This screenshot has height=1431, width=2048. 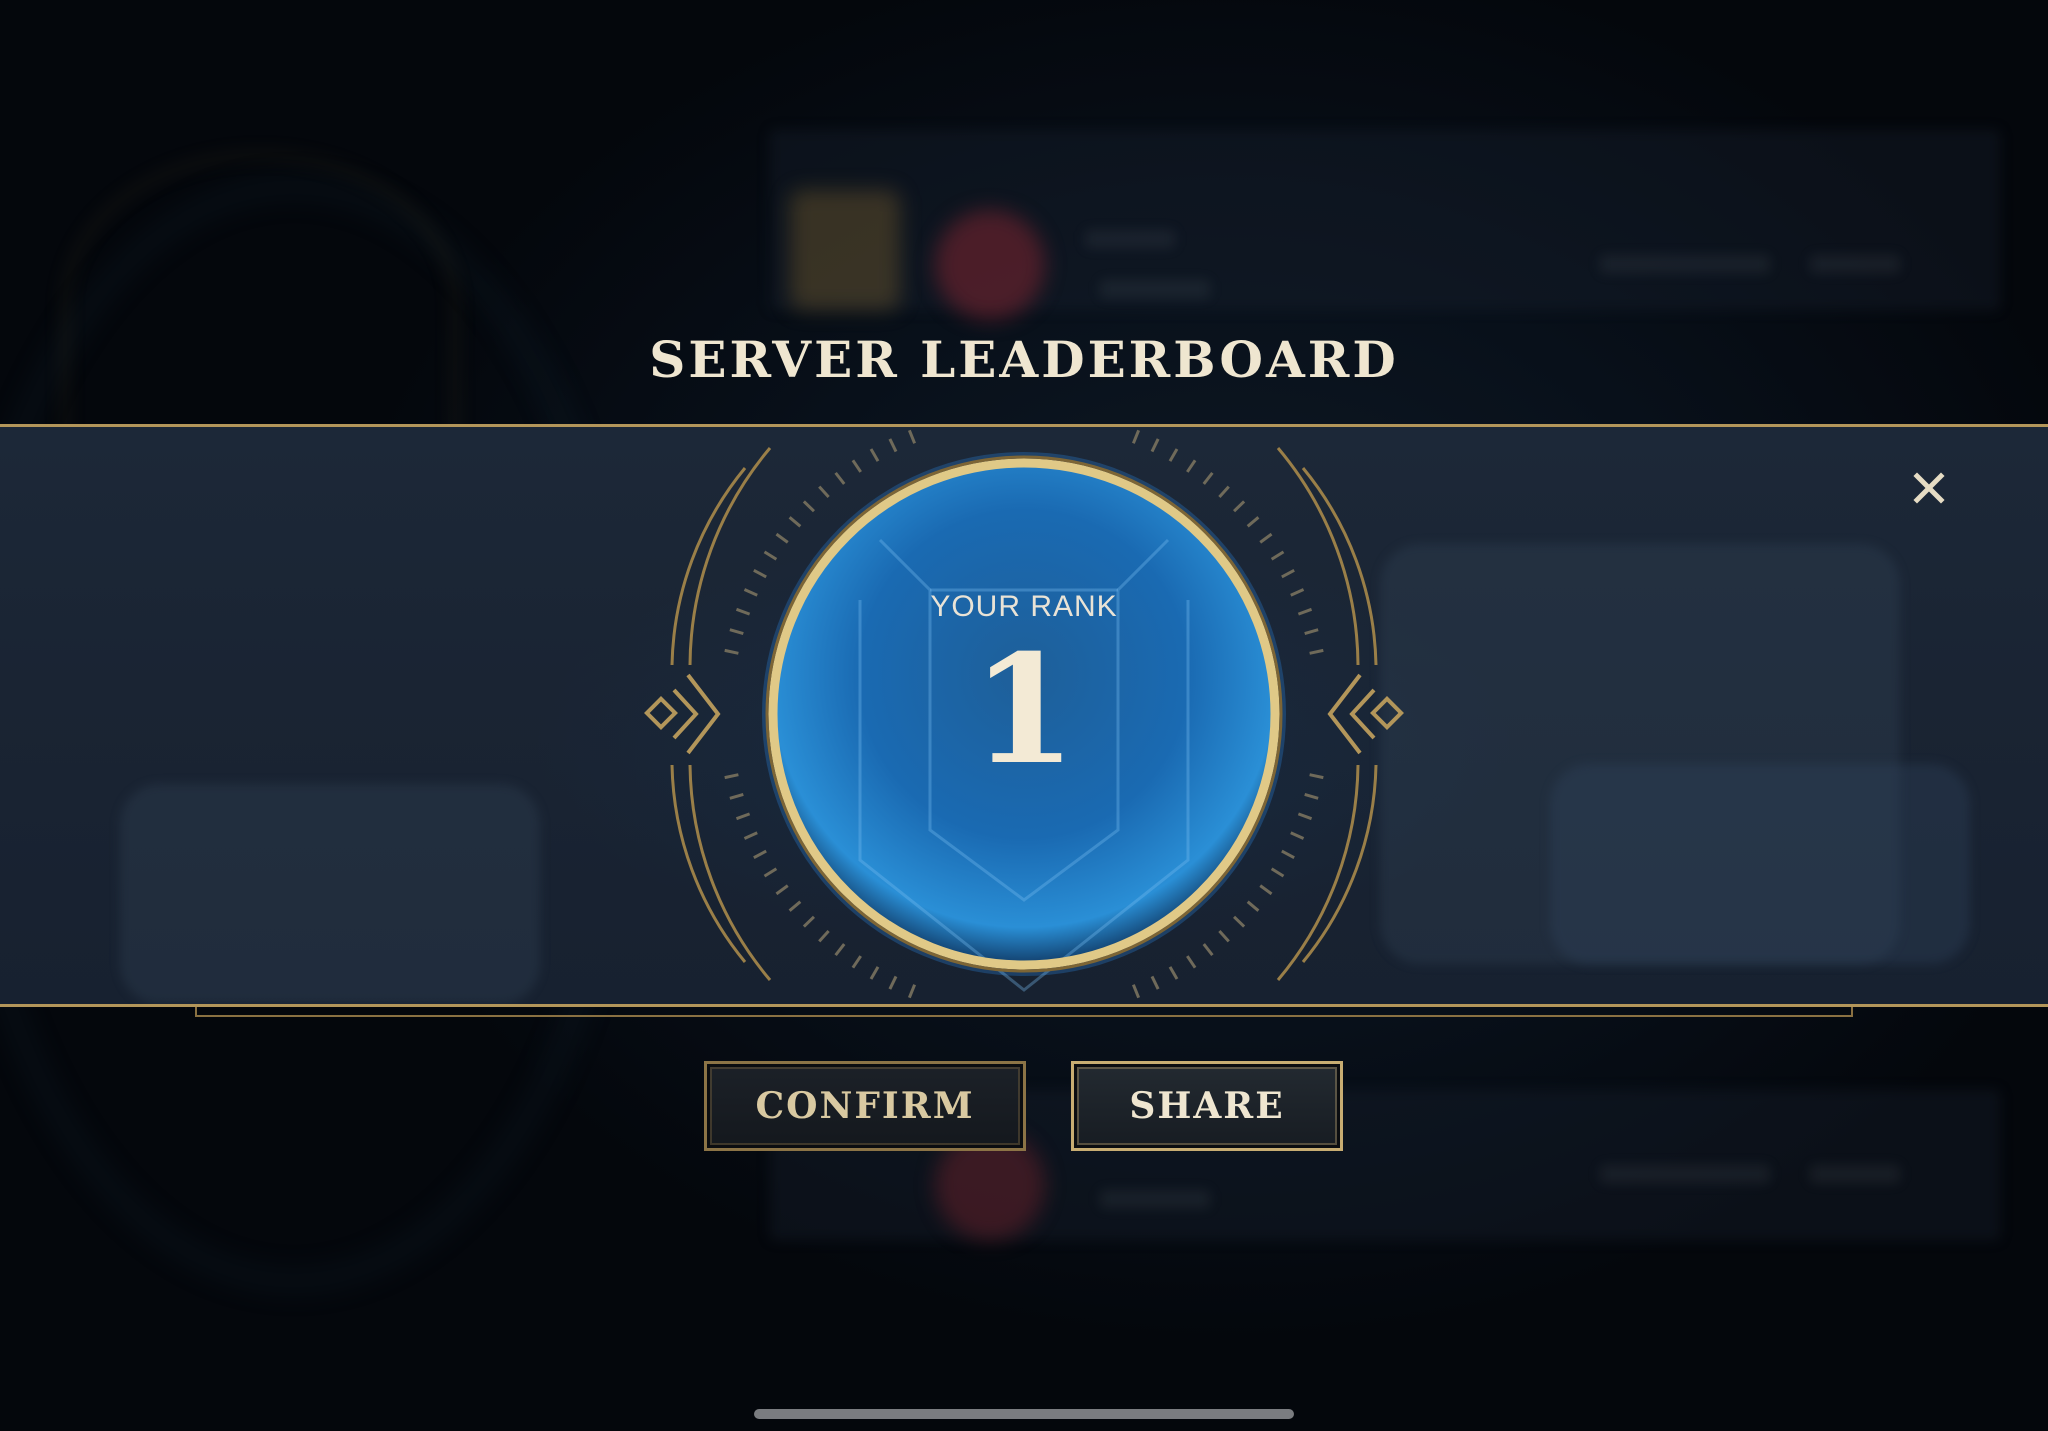 I want to click on rank-value: 1, so click(x=1024, y=710).